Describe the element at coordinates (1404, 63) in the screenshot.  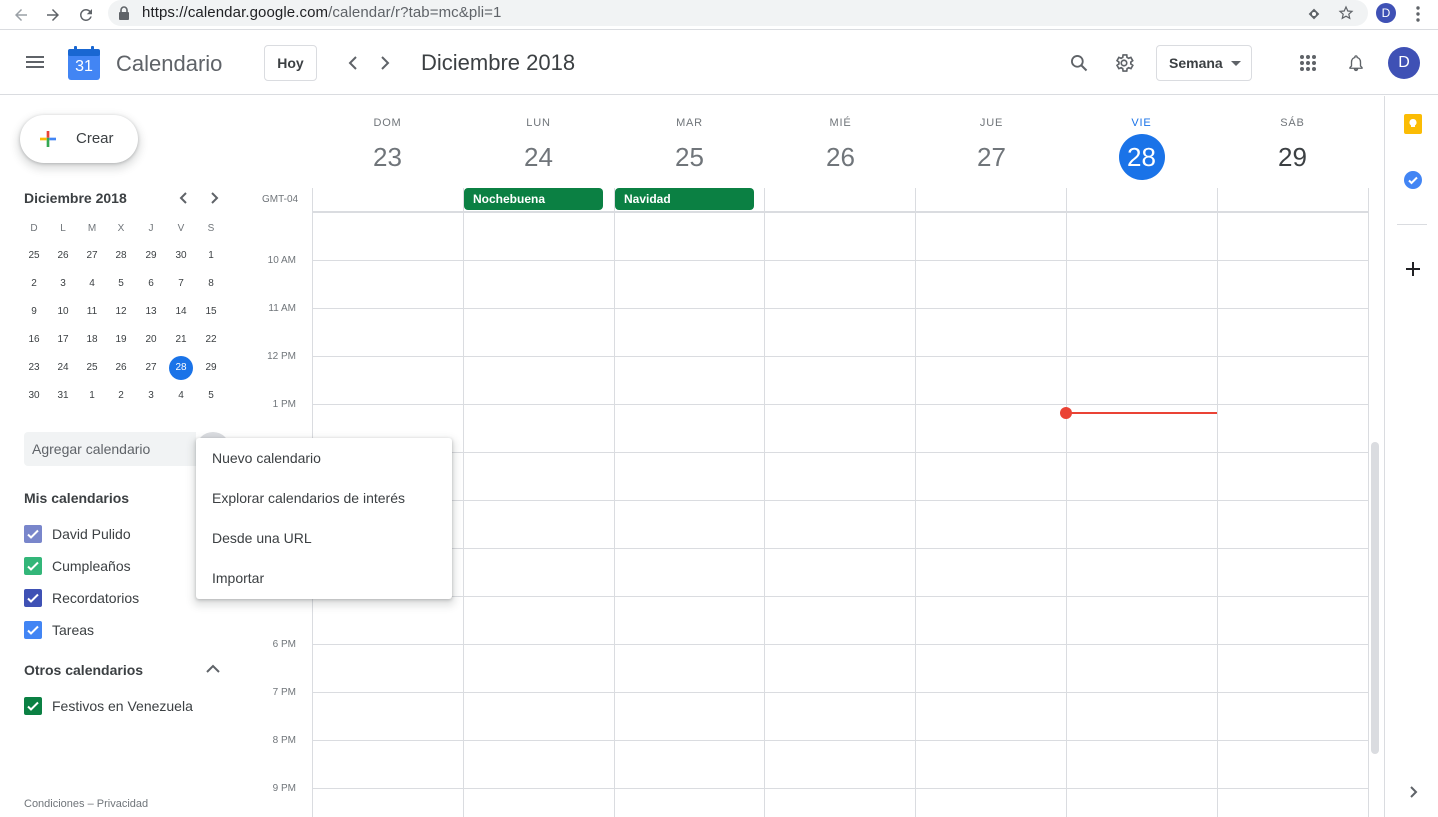
I see `account-avatar: D` at that location.